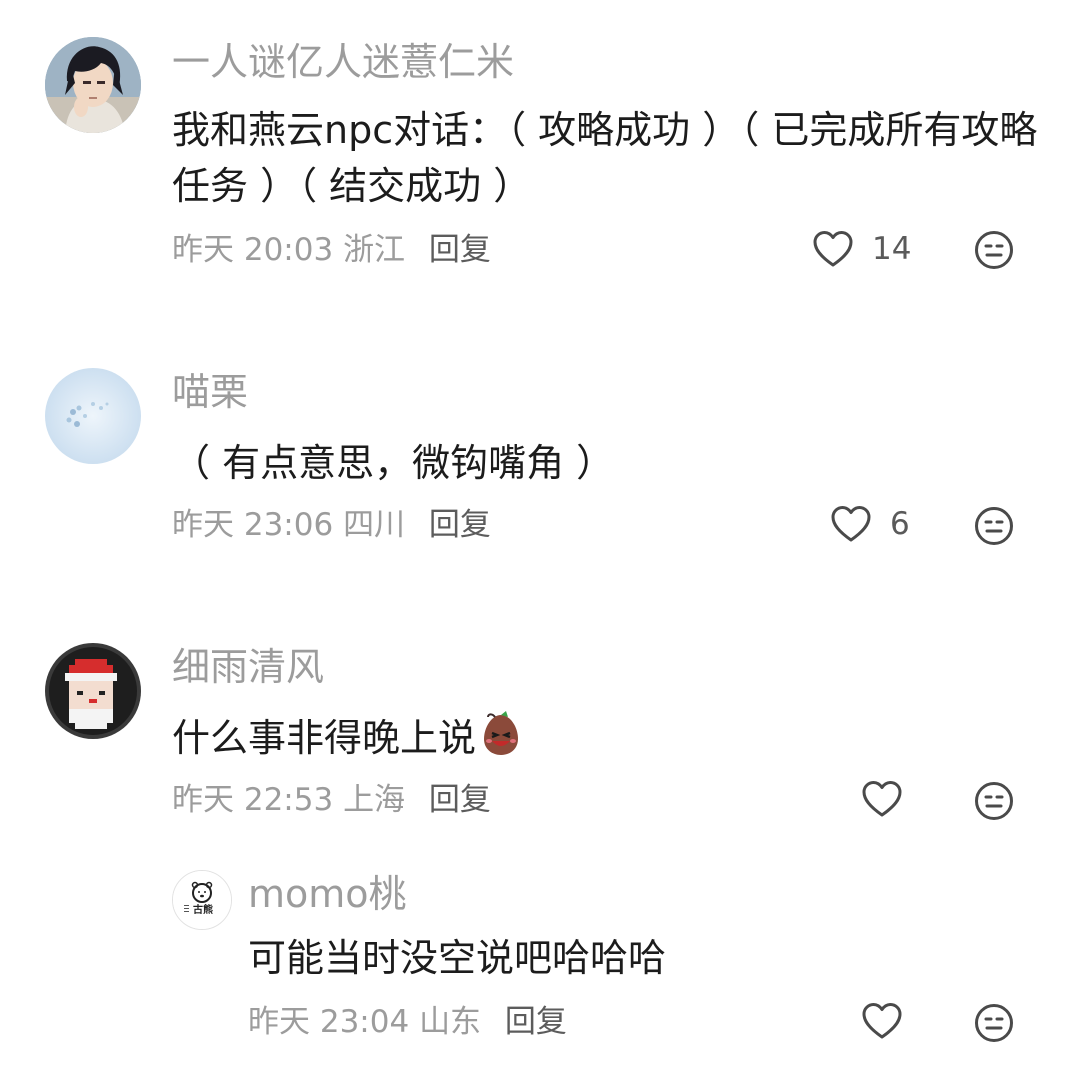 This screenshot has height=1070, width=1079. Describe the element at coordinates (288, 800) in the screenshot. I see `comment-time: 22:53` at that location.